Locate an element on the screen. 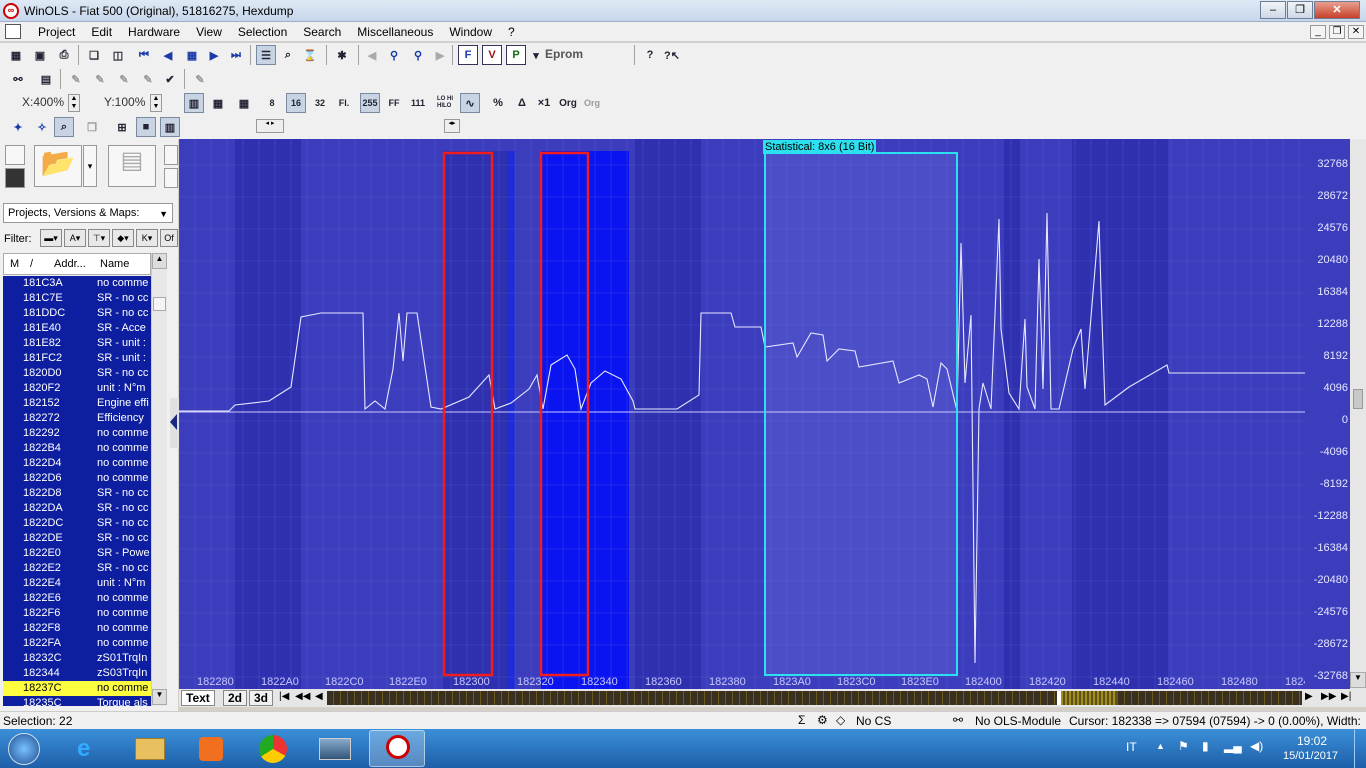 This screenshot has width=1366, height=768. x-zoom: X:400% is located at coordinates (43, 102).